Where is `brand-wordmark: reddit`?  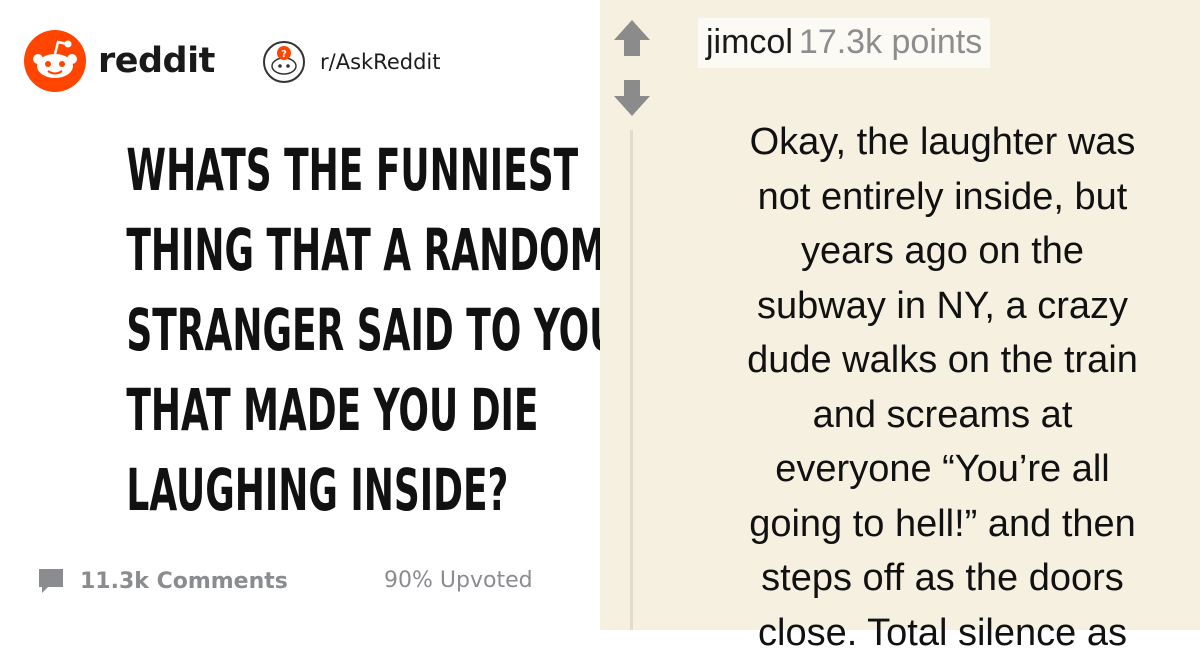
brand-wordmark: reddit is located at coordinates (156, 61).